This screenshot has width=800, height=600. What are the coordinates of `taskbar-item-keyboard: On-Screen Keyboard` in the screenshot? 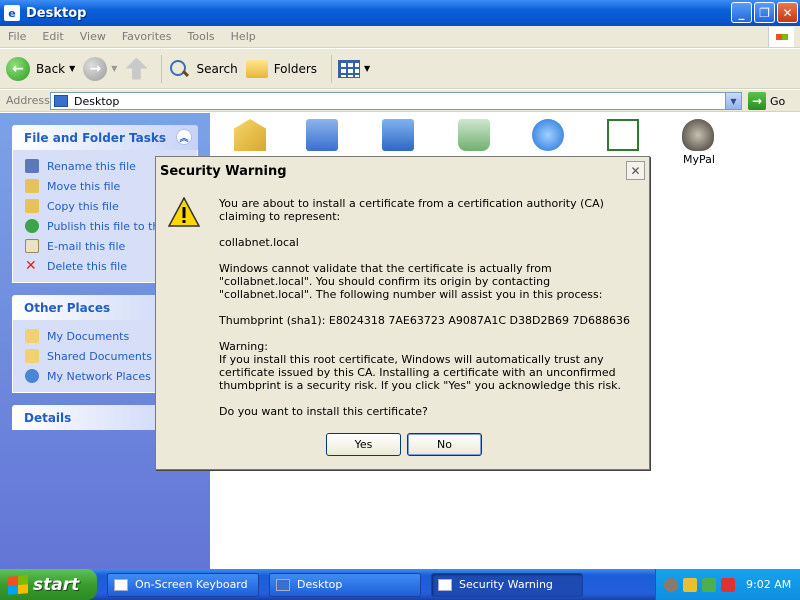 It's located at (183, 584).